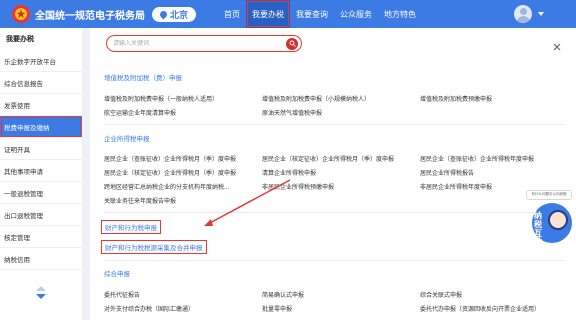  Describe the element at coordinates (41, 83) in the screenshot. I see `sidebar-item-info-report: 综合信息报告` at that location.